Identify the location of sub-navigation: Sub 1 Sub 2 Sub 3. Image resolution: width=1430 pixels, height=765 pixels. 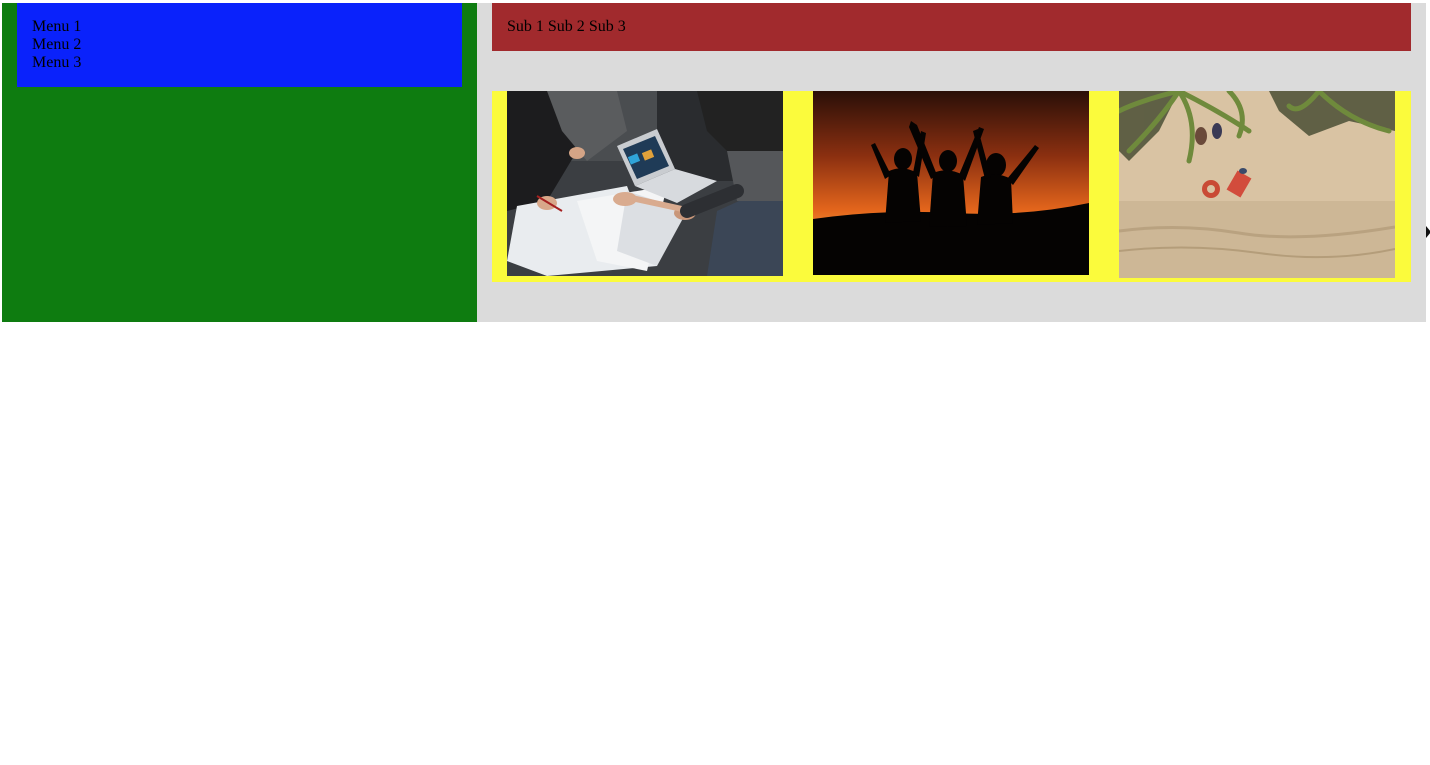
(951, 27).